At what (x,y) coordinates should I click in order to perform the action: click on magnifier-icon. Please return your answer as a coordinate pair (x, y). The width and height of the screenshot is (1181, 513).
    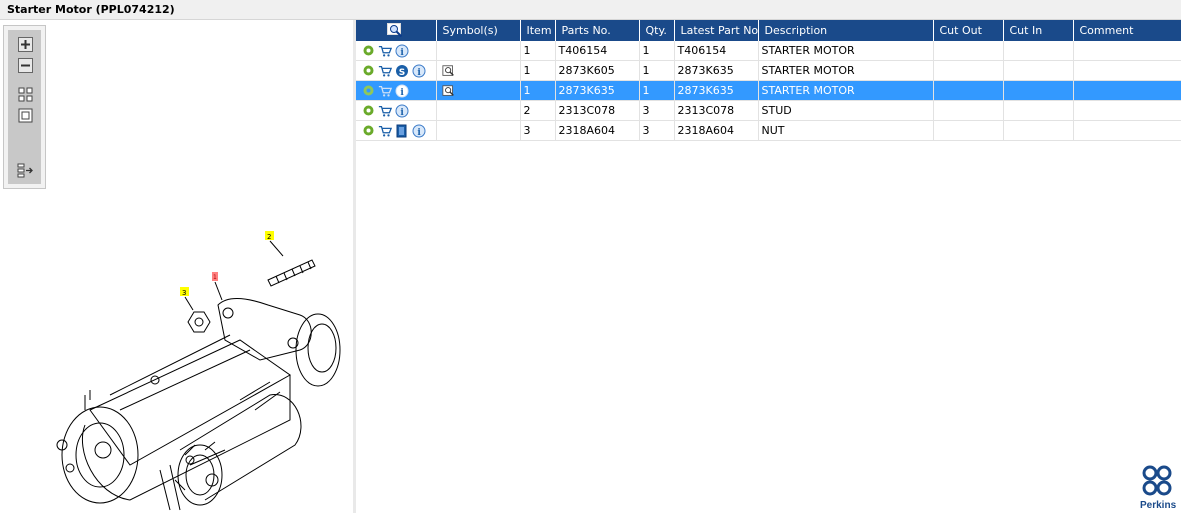
    Looking at the image, I should click on (395, 30).